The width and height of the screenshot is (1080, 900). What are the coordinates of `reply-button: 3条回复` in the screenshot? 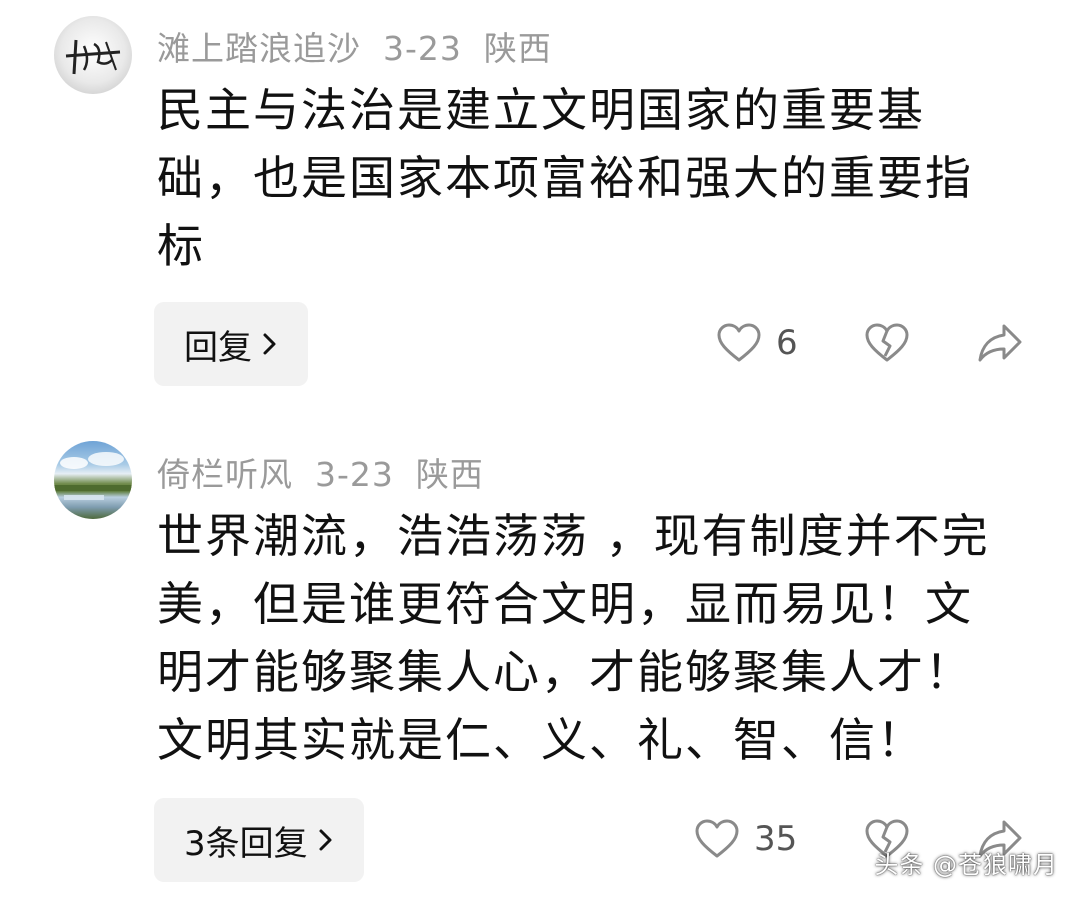 It's located at (259, 840).